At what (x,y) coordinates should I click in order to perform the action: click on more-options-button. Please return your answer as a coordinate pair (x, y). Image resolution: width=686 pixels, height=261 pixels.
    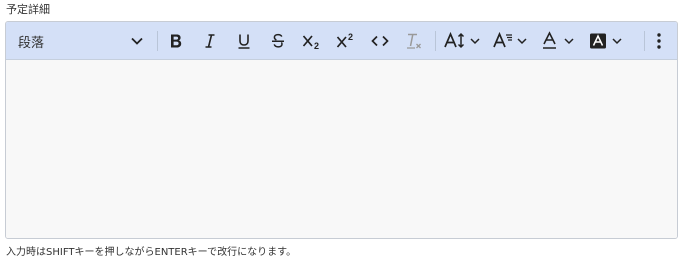
    Looking at the image, I should click on (659, 41).